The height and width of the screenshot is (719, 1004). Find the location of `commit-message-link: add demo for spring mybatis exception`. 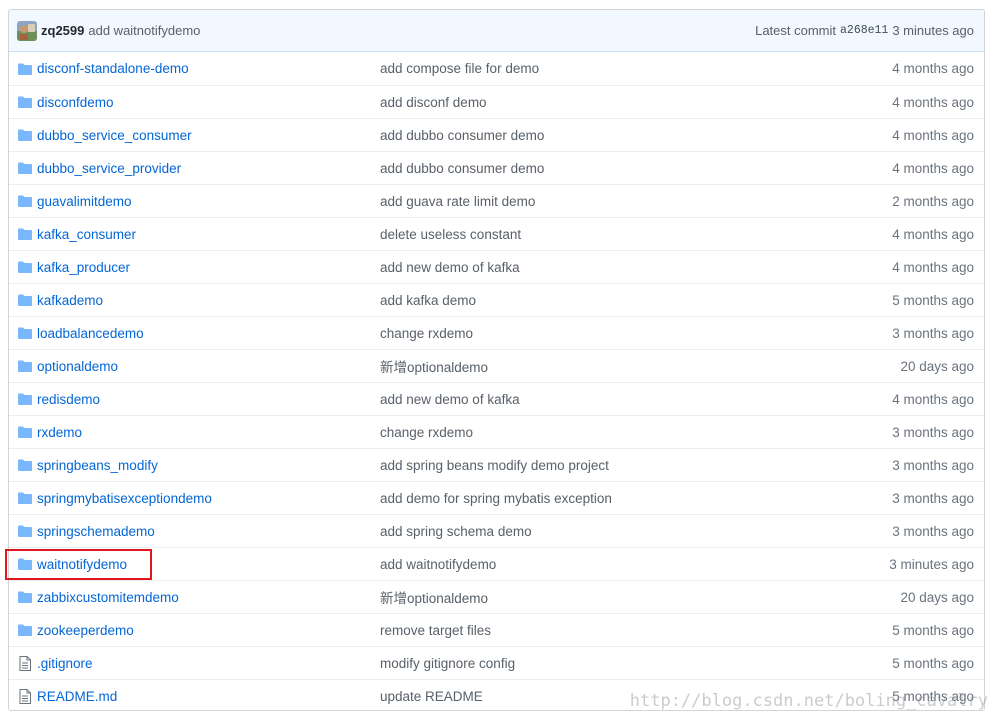

commit-message-link: add demo for spring mybatis exception is located at coordinates (636, 498).